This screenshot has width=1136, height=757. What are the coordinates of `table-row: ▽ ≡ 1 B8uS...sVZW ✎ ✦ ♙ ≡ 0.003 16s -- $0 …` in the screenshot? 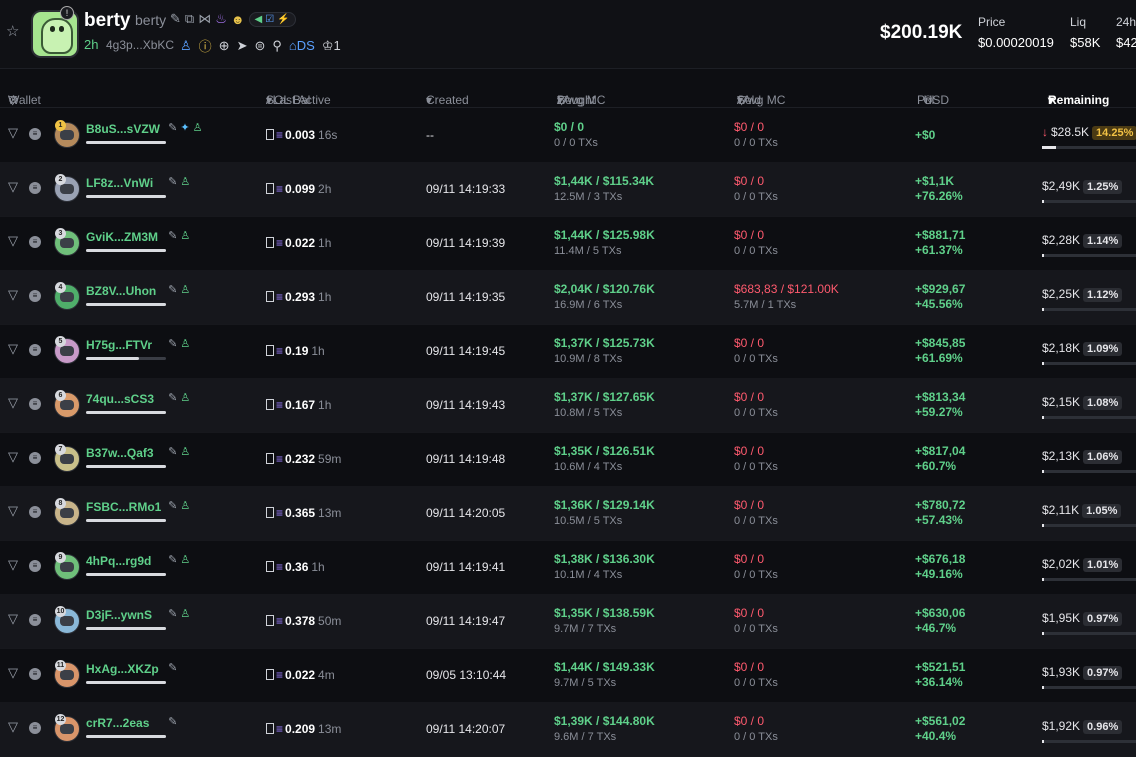 It's located at (568, 135).